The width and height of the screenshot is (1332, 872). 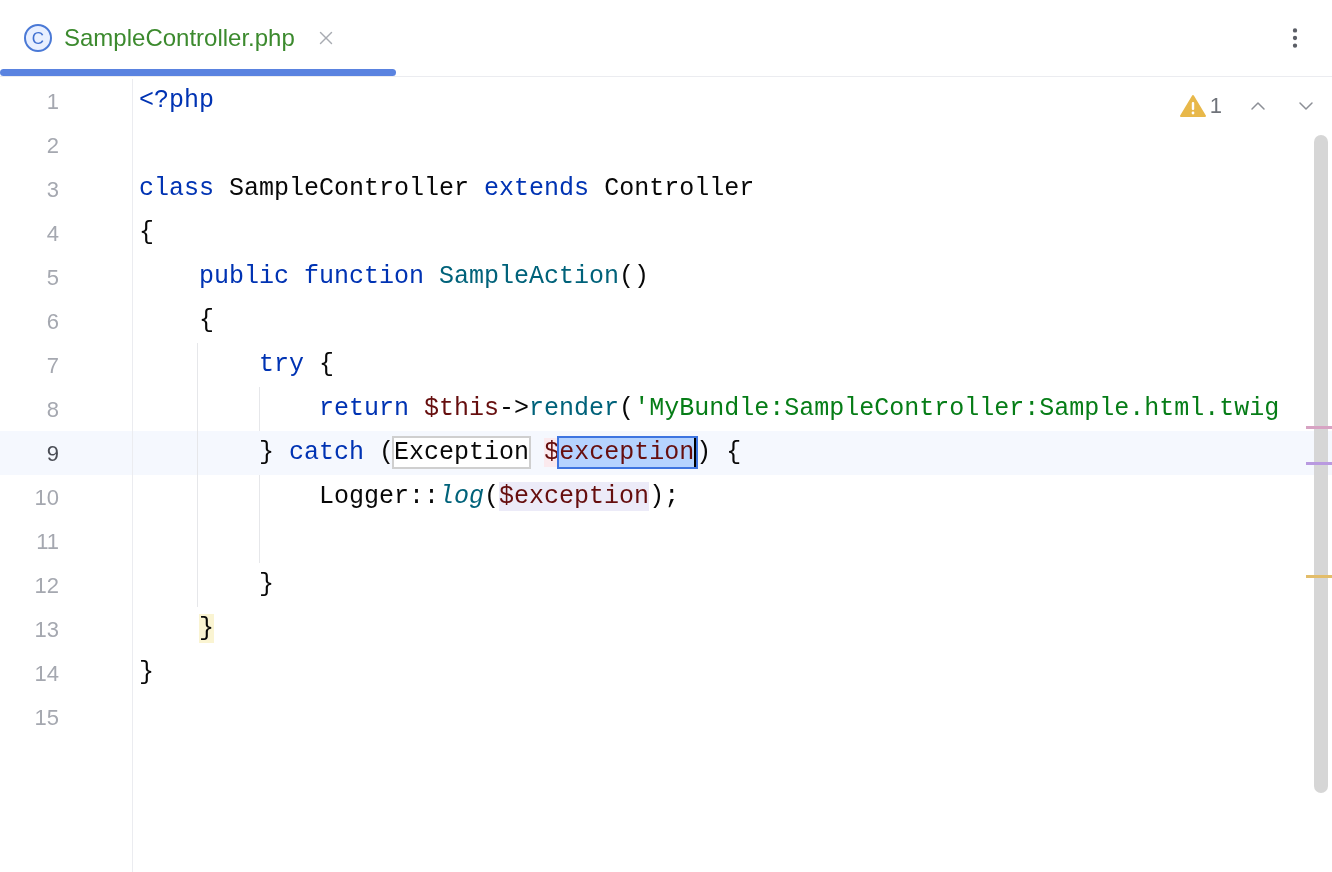 I want to click on line-number: 1, so click(x=52, y=101).